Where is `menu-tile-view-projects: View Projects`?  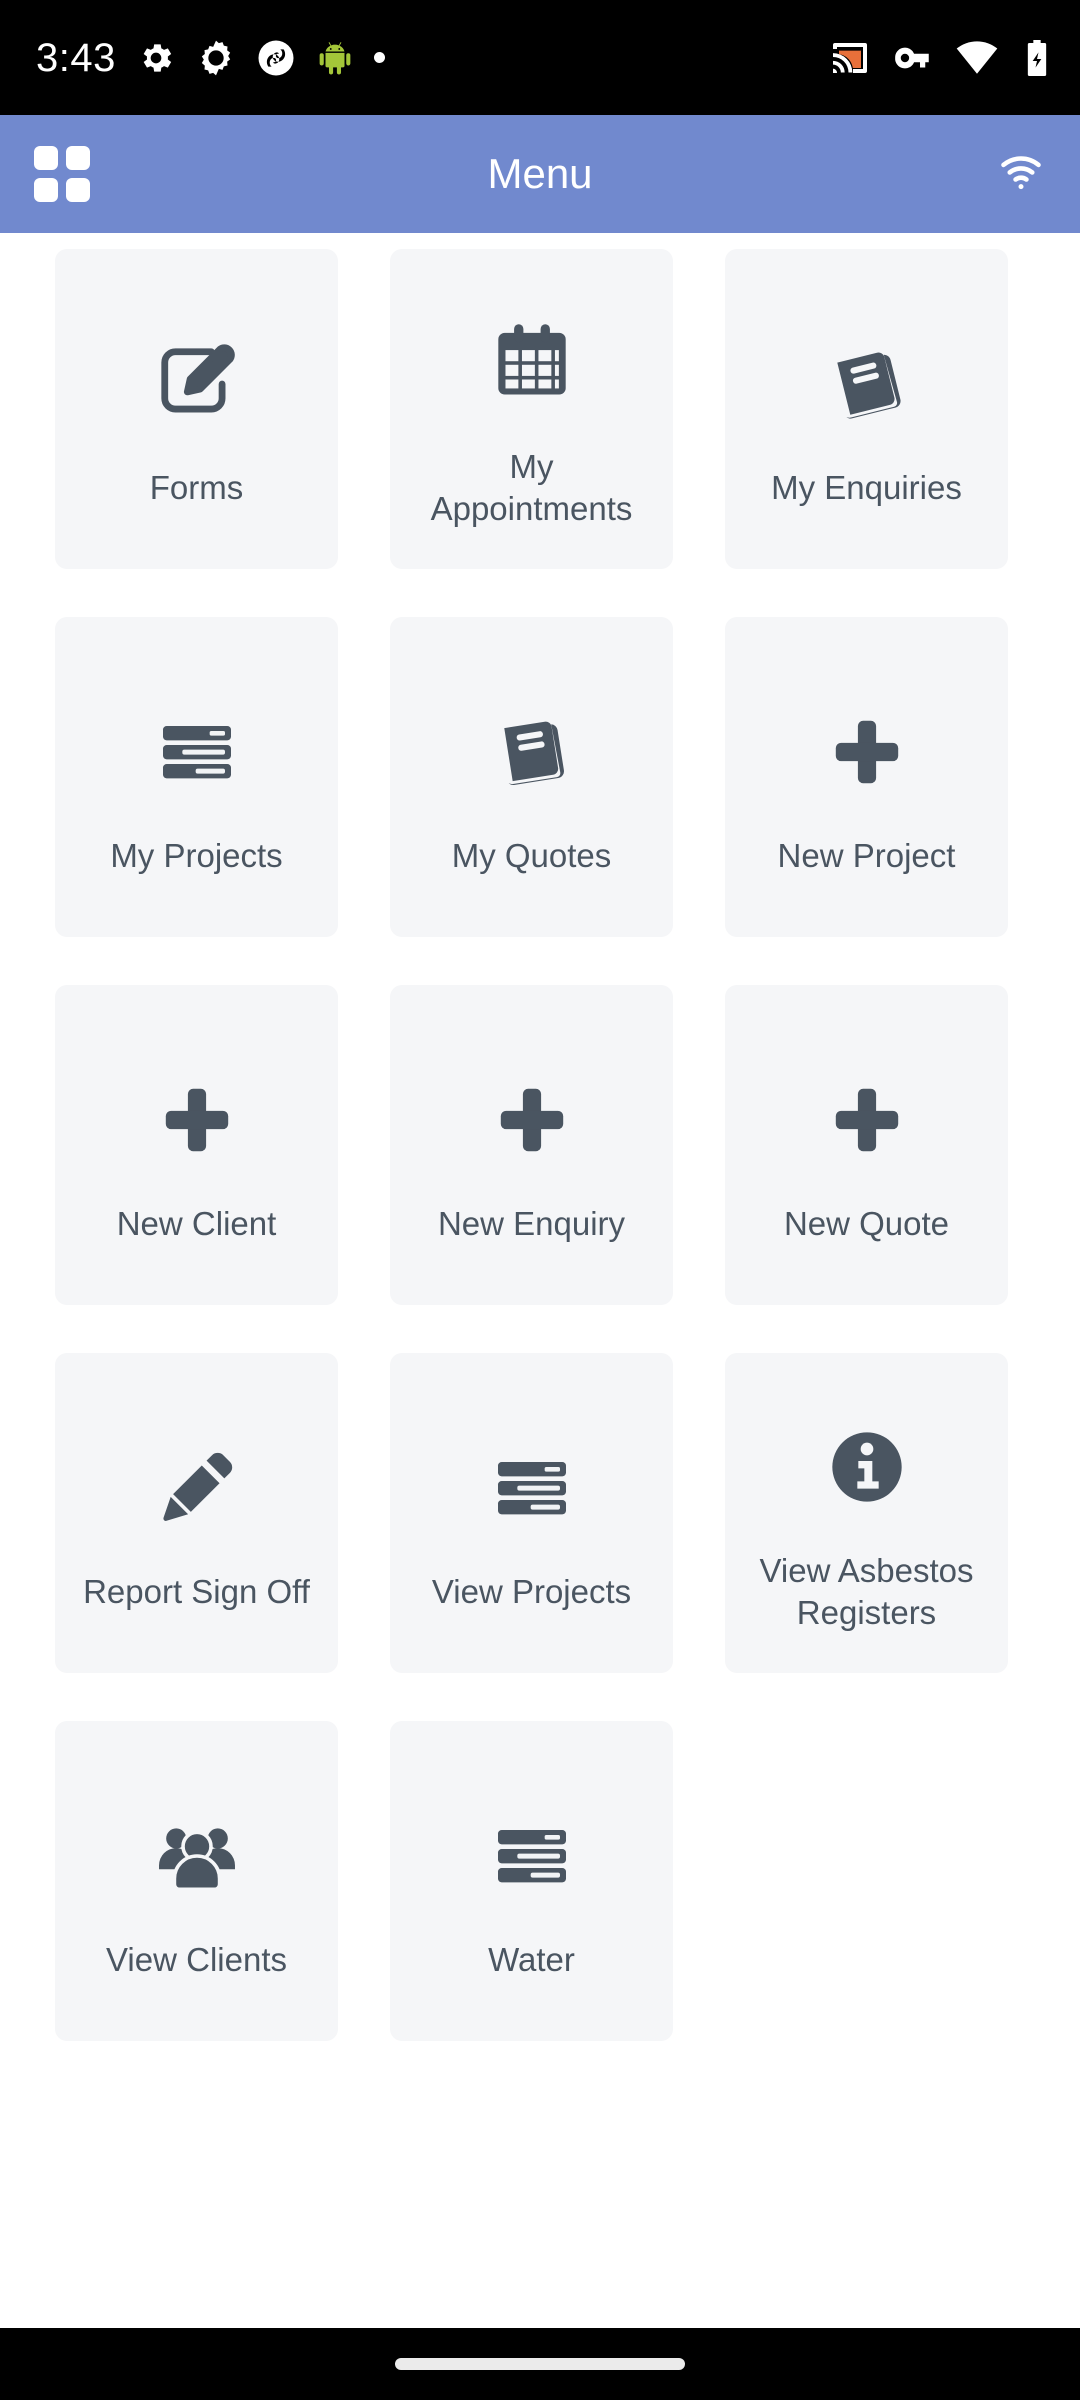 menu-tile-view-projects: View Projects is located at coordinates (531, 1513).